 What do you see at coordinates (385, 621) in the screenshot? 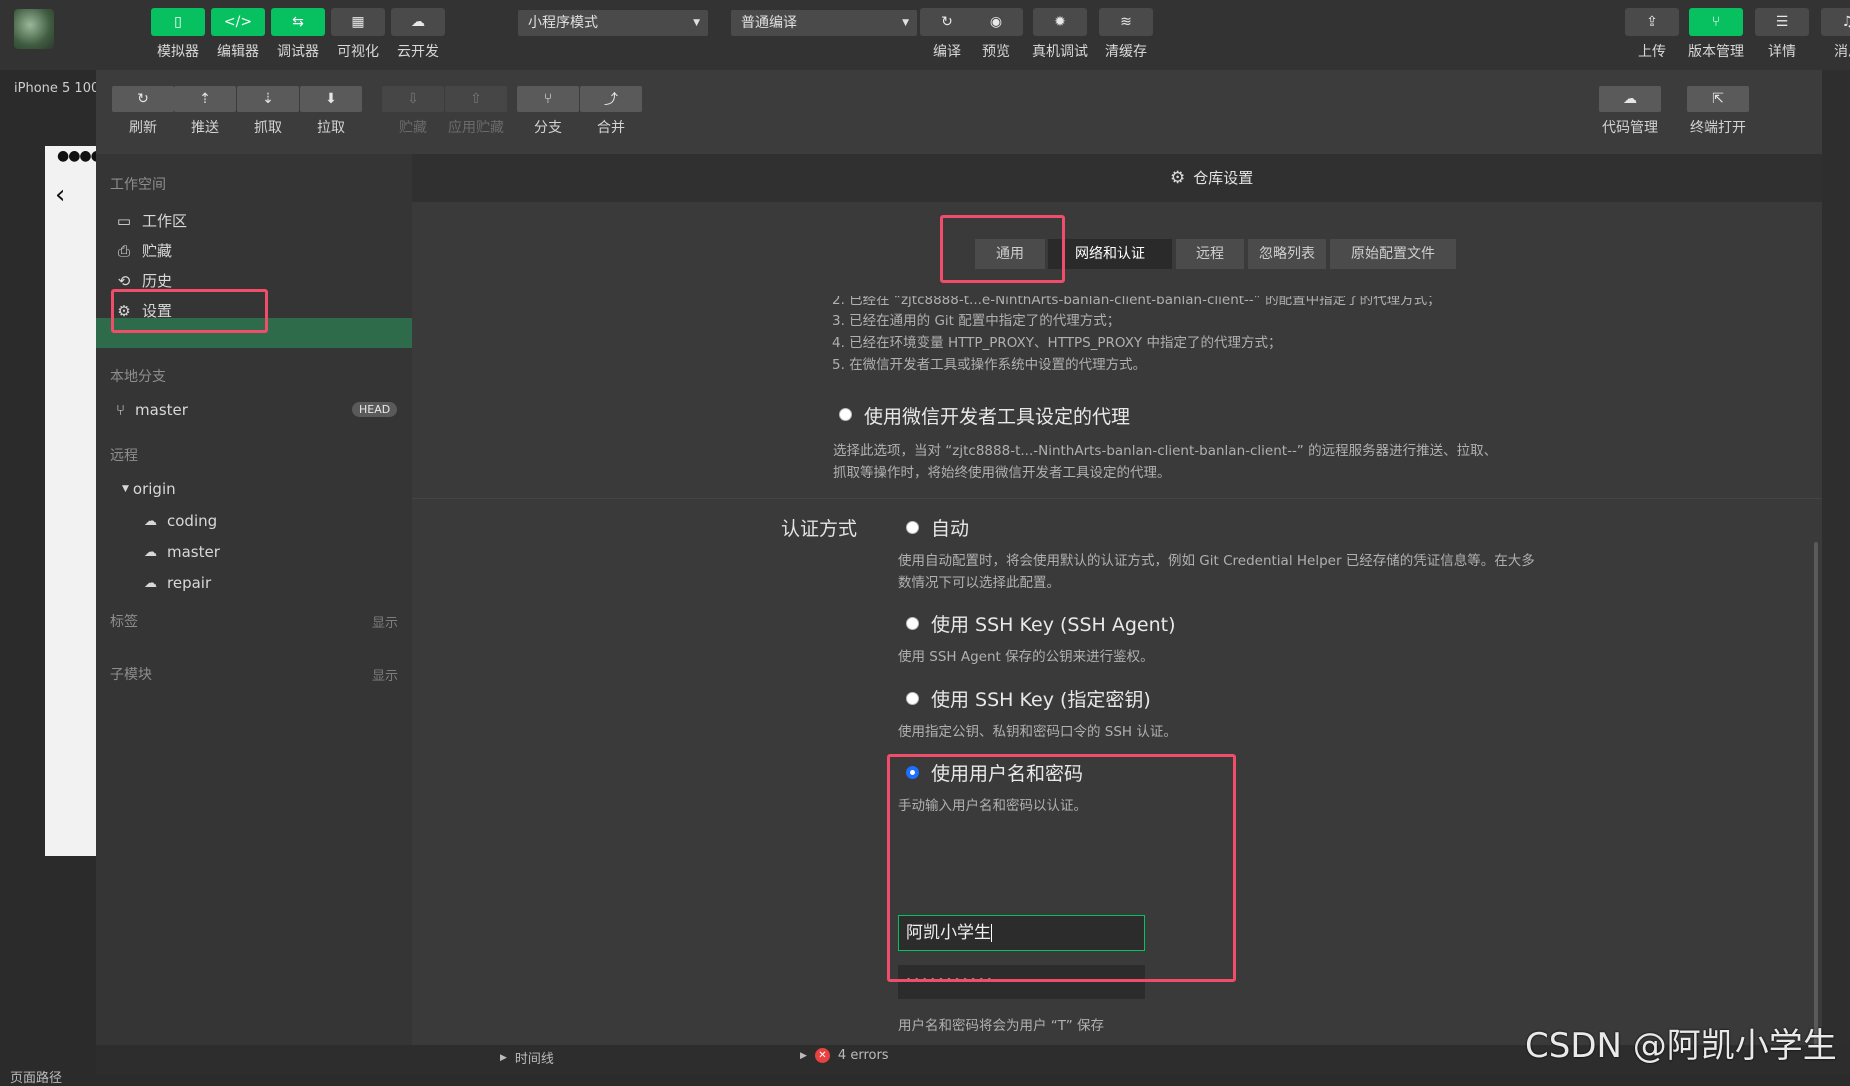
I see `tags-toggle: 显示` at bounding box center [385, 621].